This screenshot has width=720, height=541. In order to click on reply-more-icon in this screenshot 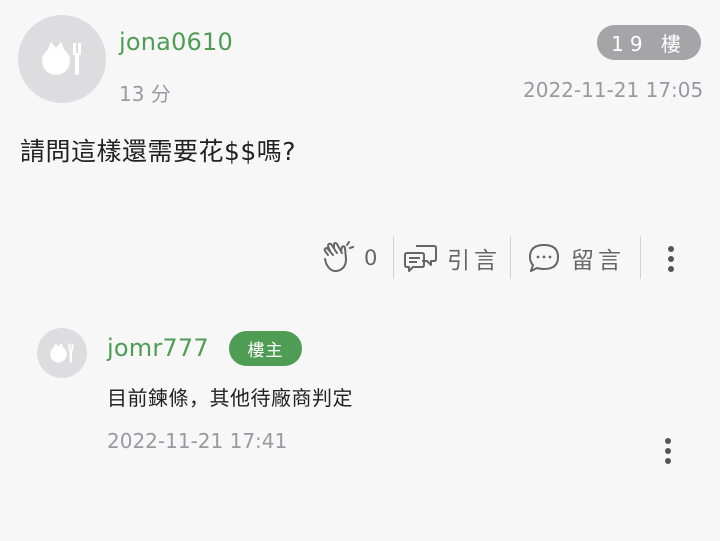, I will do `click(668, 451)`.